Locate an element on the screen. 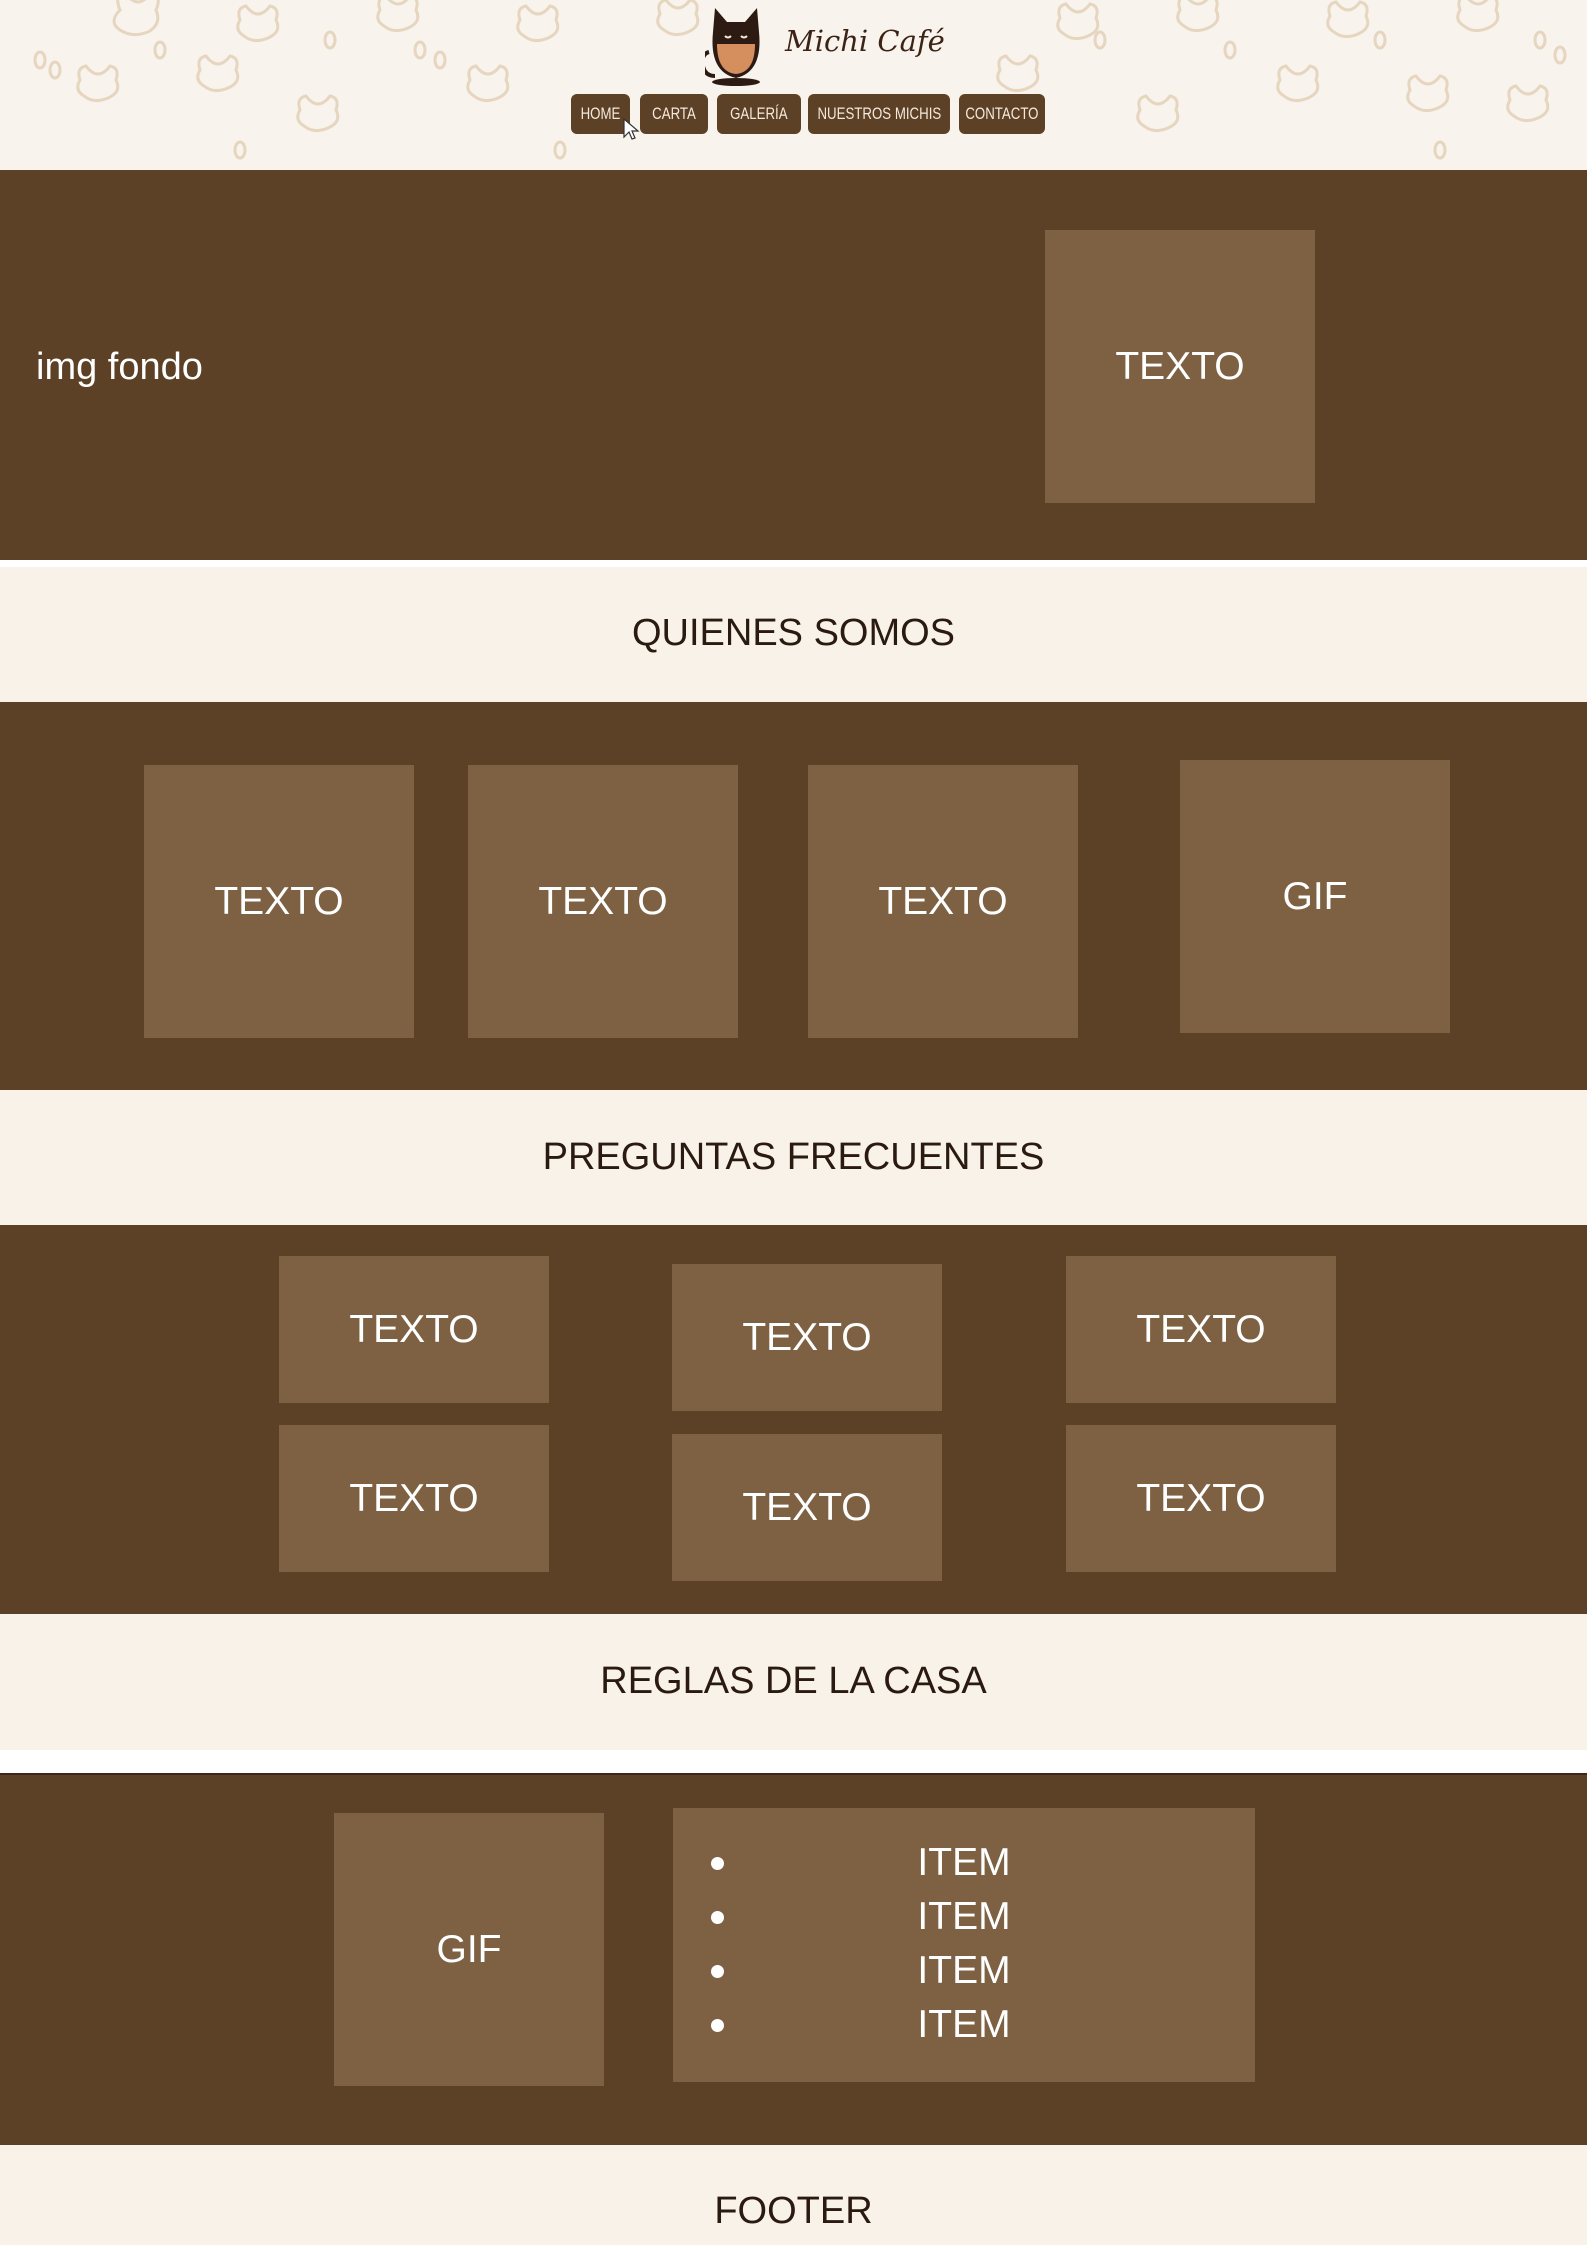  faq-box-4: TEXTO is located at coordinates (414, 1498).